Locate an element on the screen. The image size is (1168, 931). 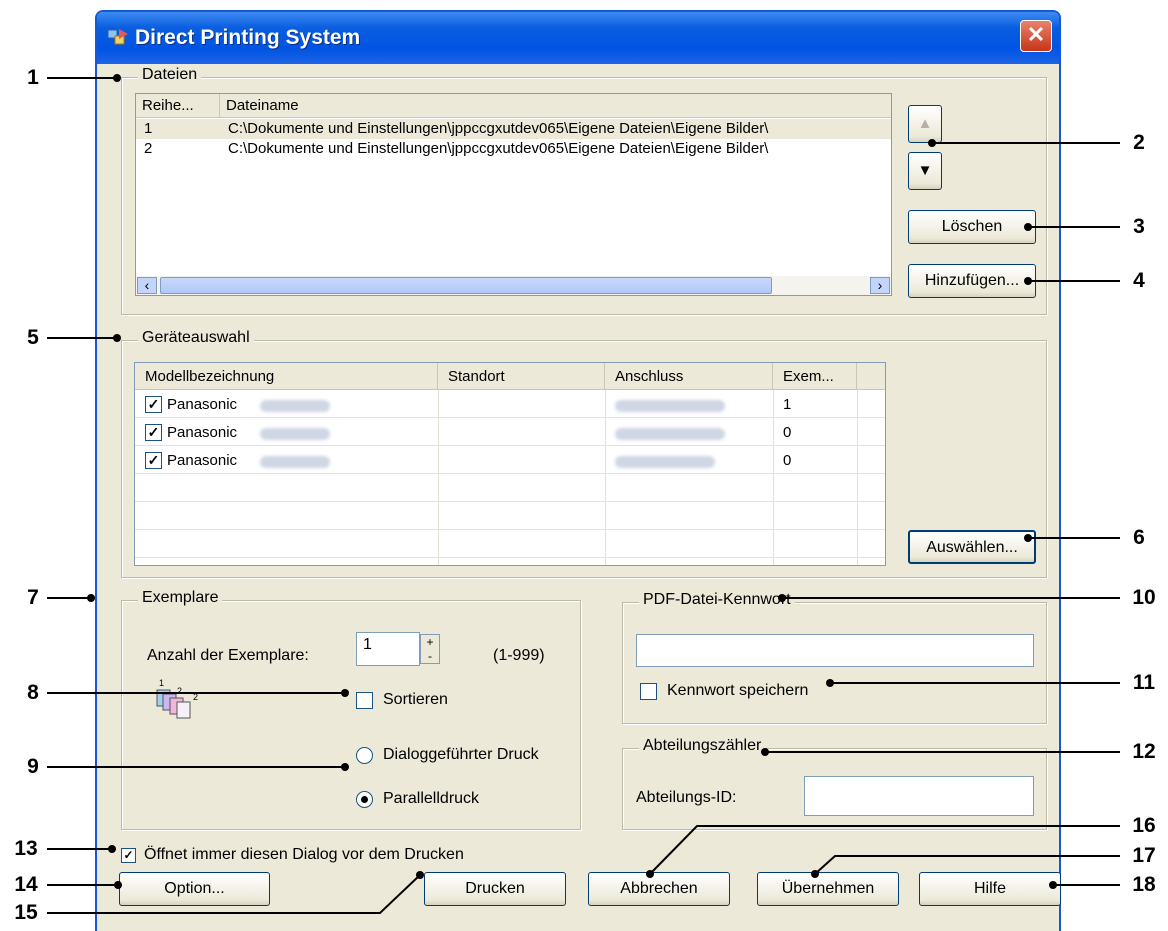
callout-15: 15 is located at coordinates (26, 912).